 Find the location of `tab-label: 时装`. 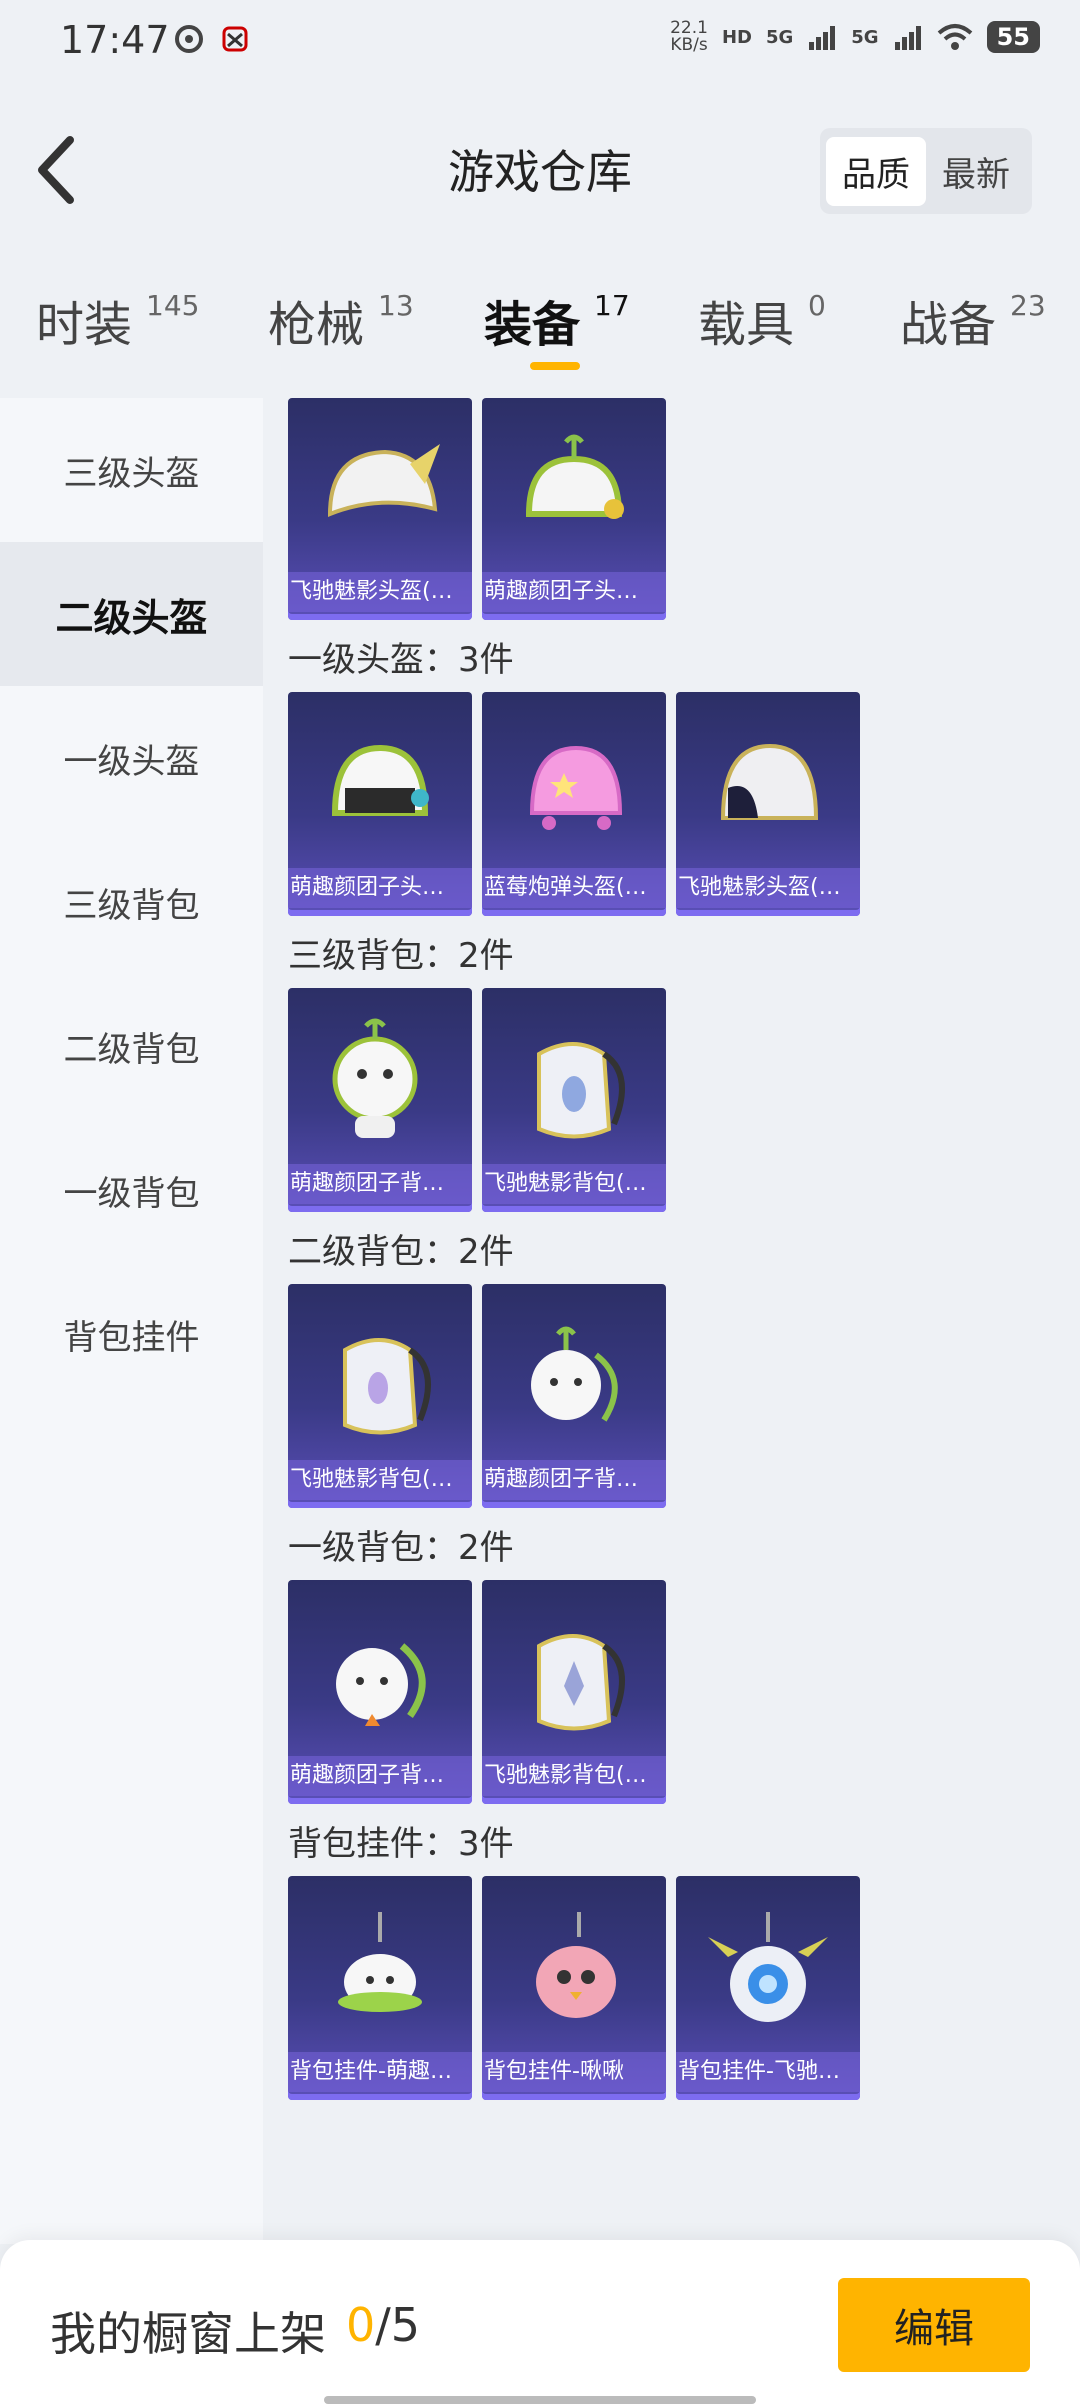

tab-label: 时装 is located at coordinates (84, 325).